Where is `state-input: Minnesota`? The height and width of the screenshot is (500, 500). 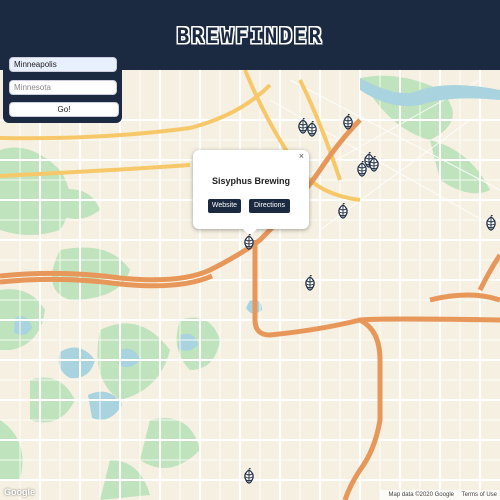
state-input: Minnesota is located at coordinates (63, 87).